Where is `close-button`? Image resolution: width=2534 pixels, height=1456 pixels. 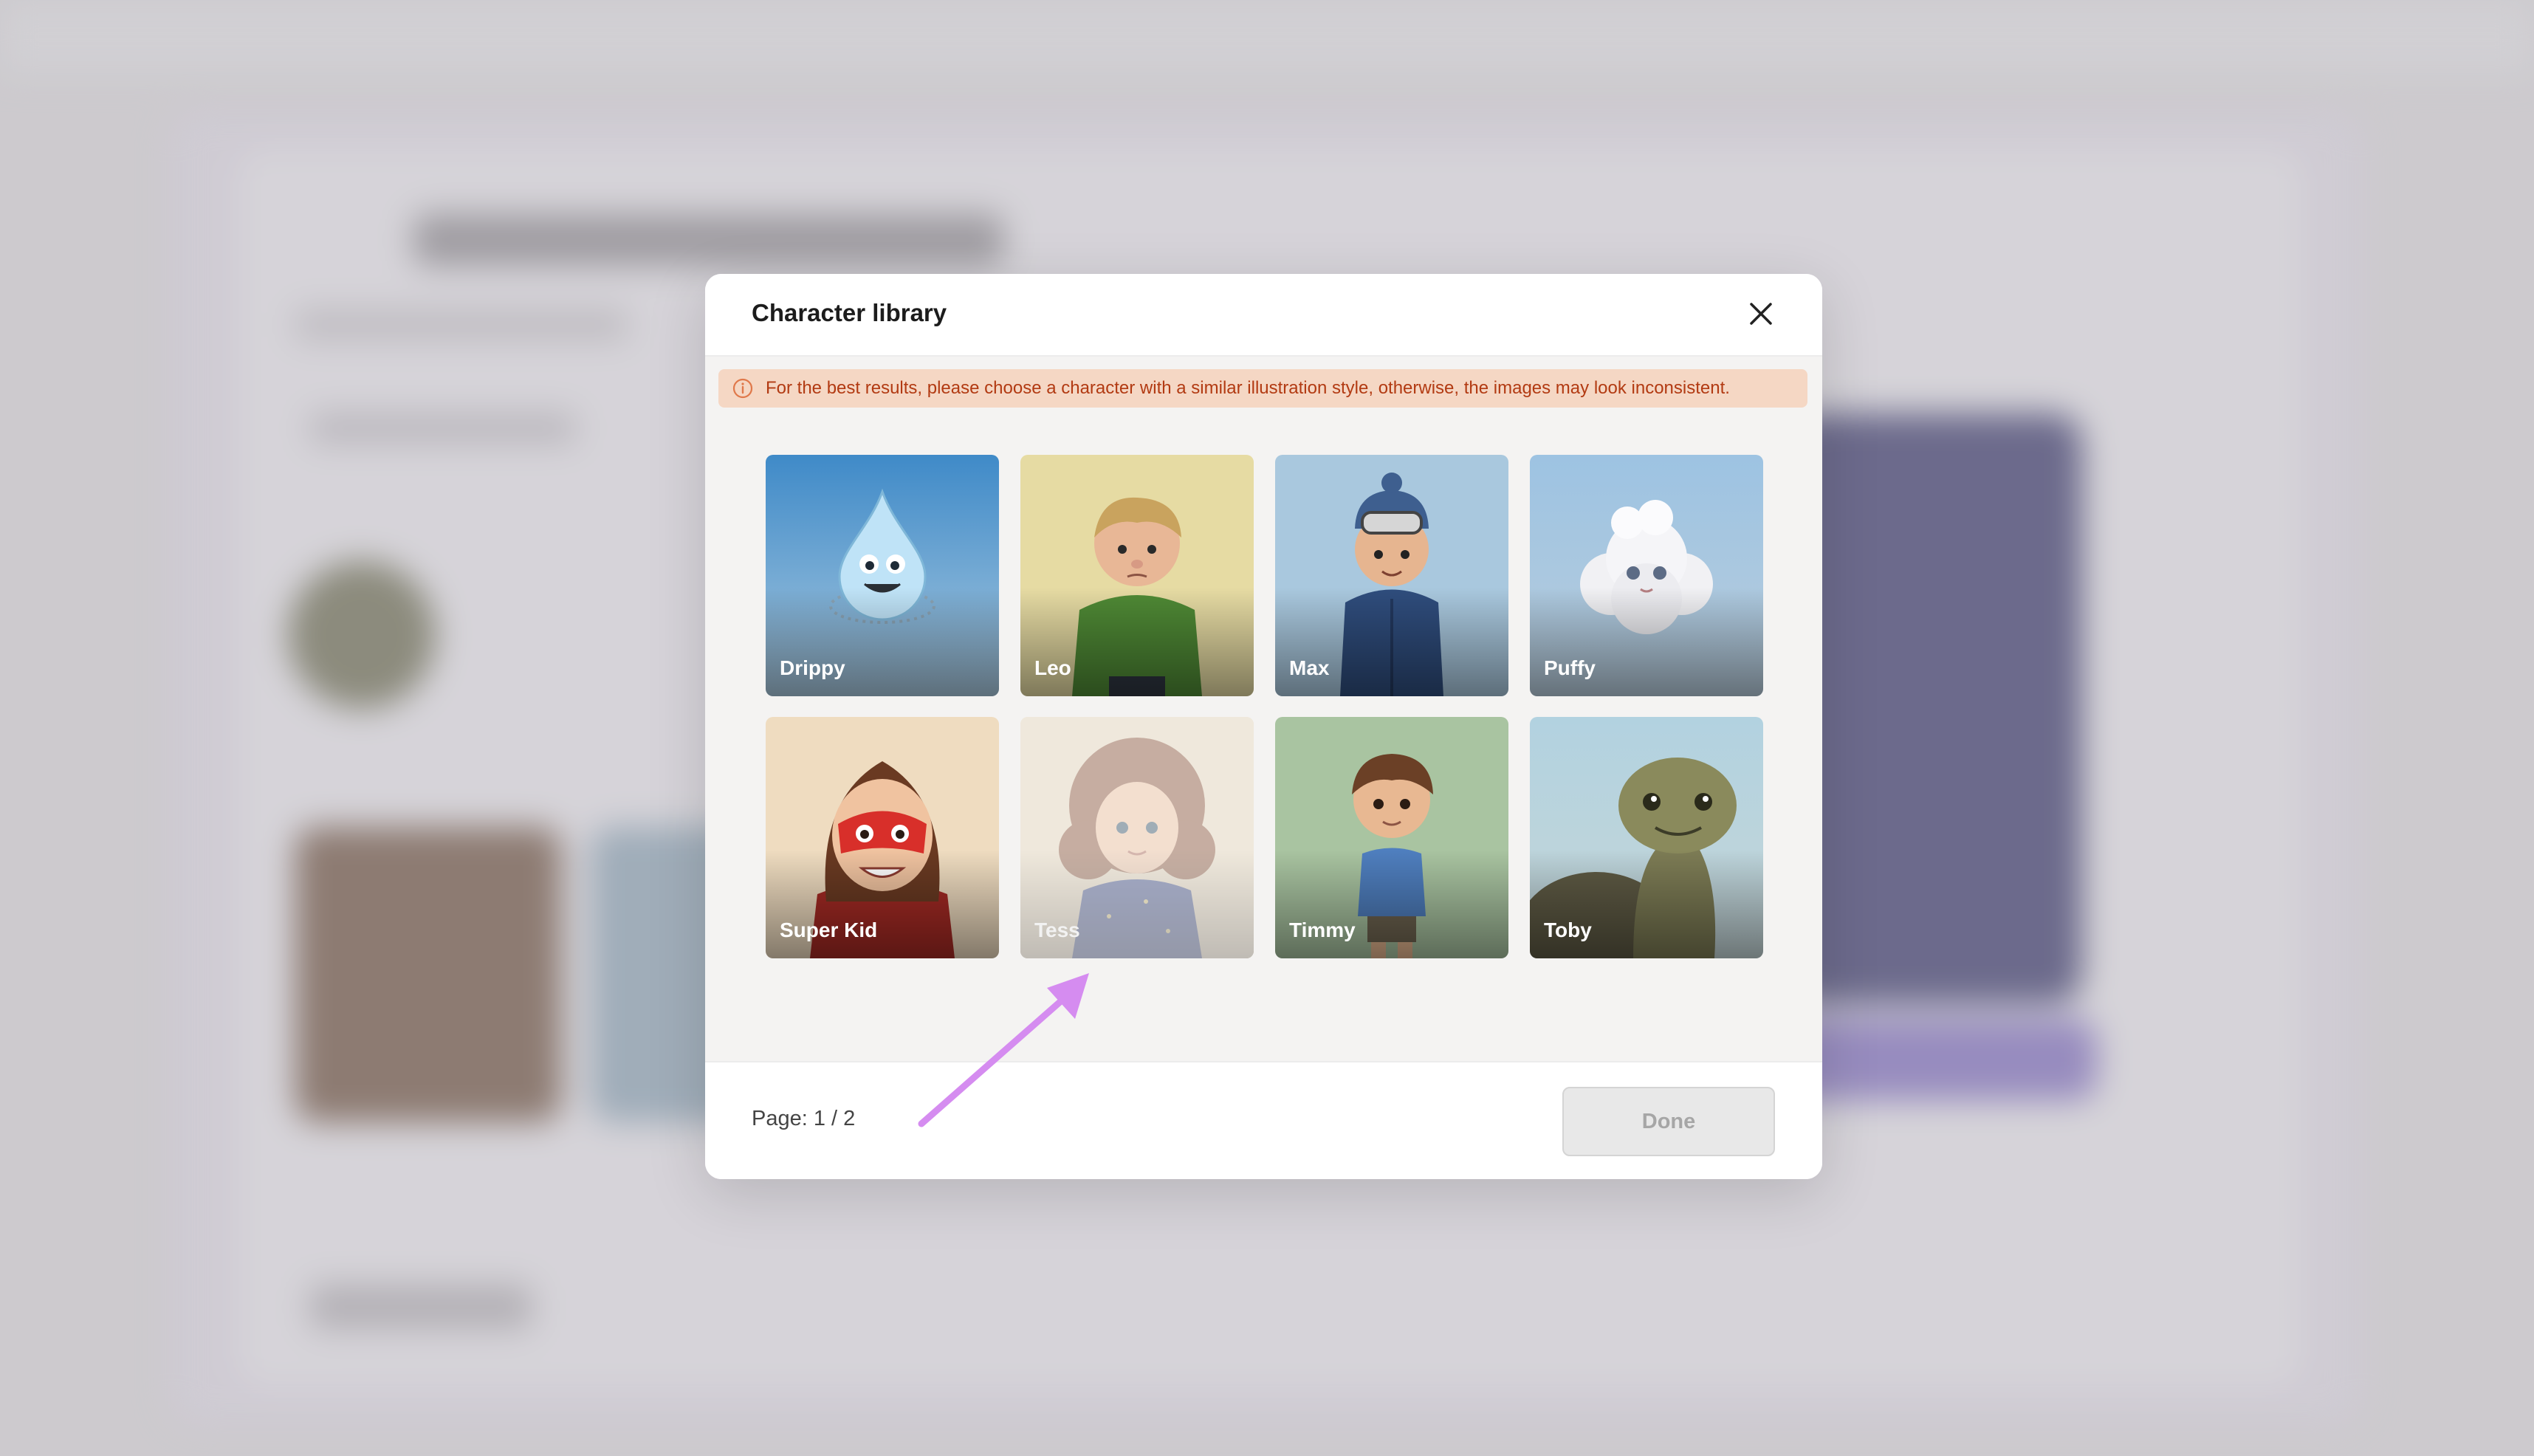
close-button is located at coordinates (1760, 314).